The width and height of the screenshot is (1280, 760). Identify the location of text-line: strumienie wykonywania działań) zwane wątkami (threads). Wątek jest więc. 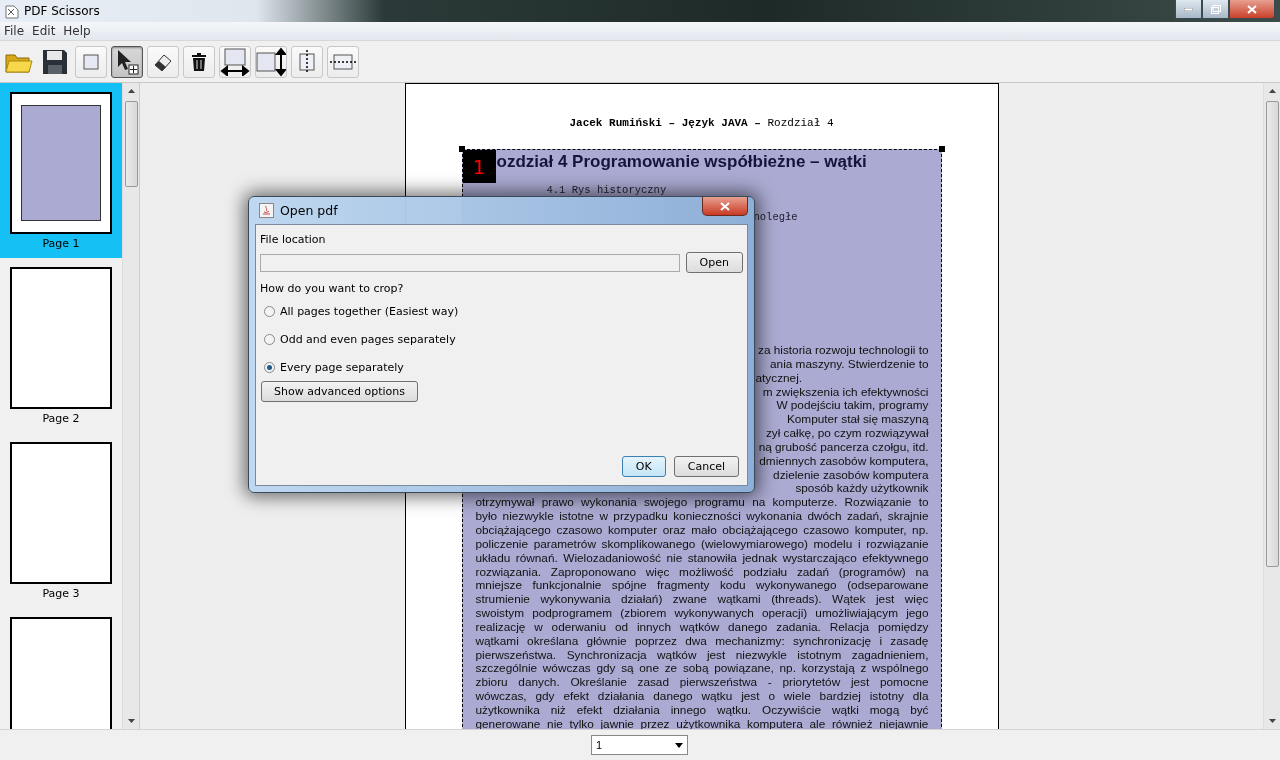
(702, 600).